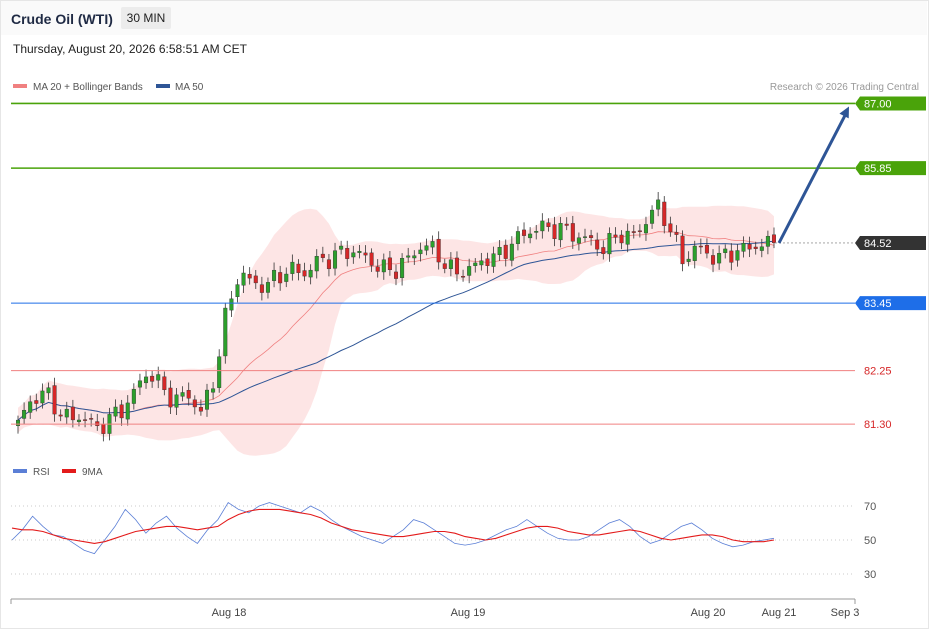 The height and width of the screenshot is (629, 929). I want to click on rsi-panel: 70 50 30, so click(443, 541).